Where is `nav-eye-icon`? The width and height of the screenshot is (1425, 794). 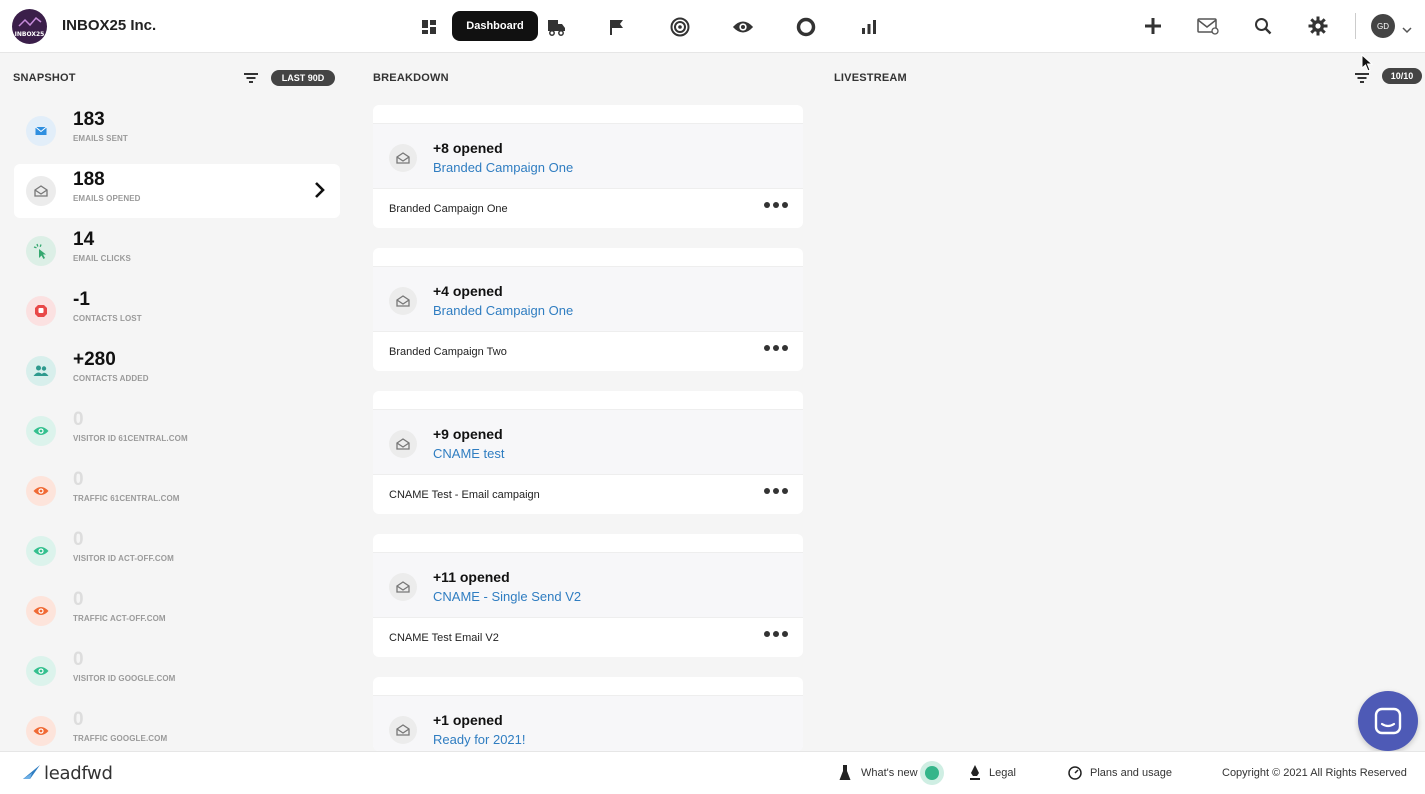 nav-eye-icon is located at coordinates (743, 27).